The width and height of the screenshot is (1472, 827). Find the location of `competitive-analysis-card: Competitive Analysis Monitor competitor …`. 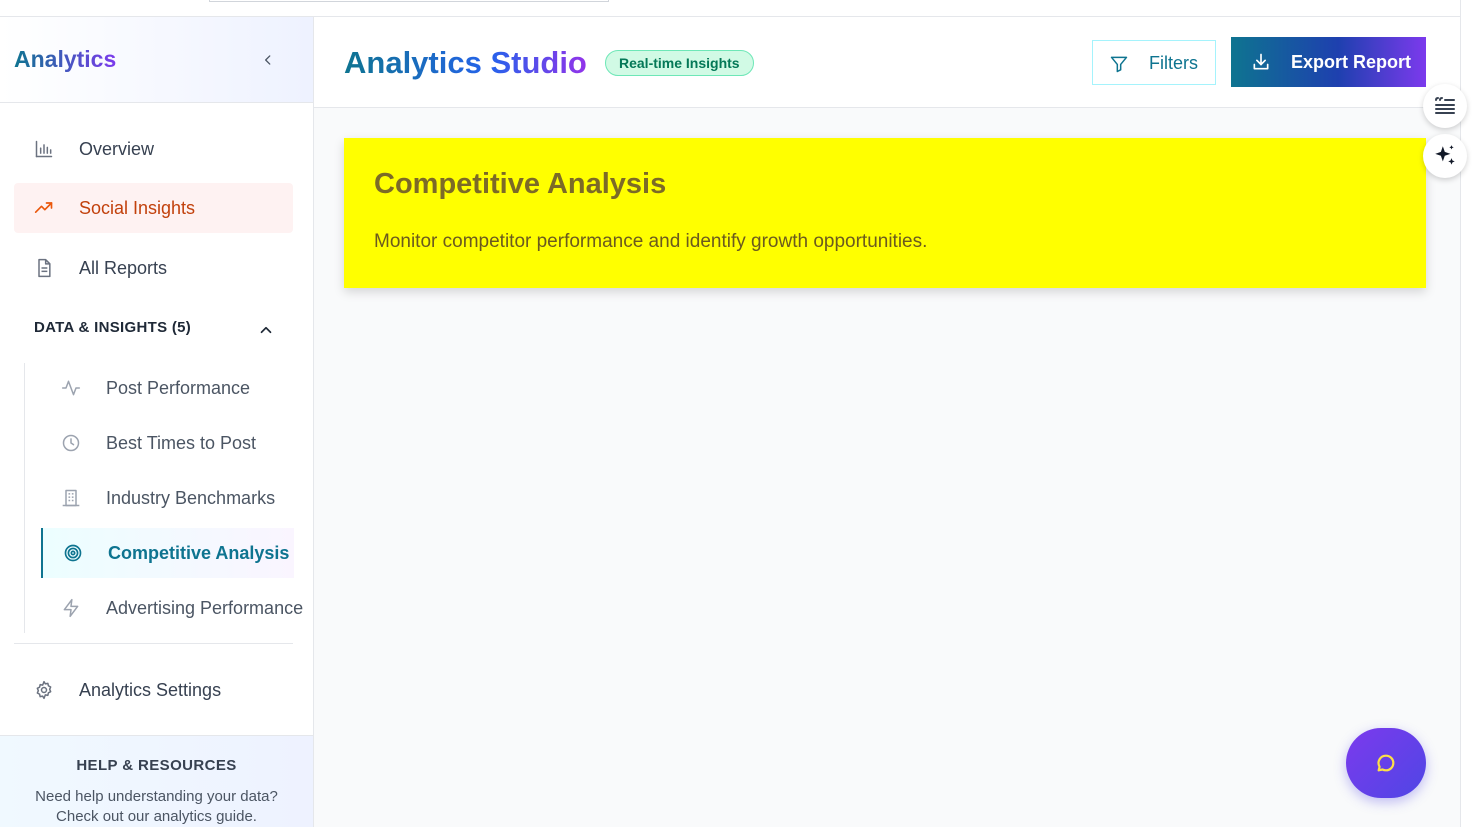

competitive-analysis-card: Competitive Analysis Monitor competitor … is located at coordinates (885, 213).